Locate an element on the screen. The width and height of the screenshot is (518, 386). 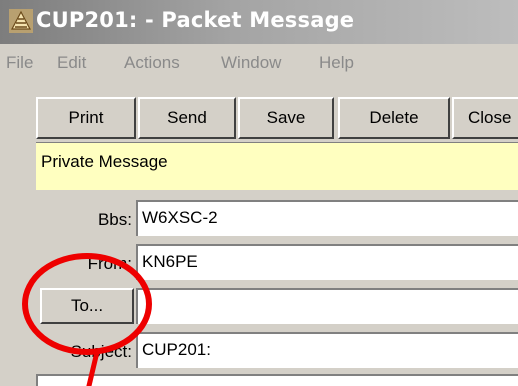
app-icon is located at coordinates (21, 21).